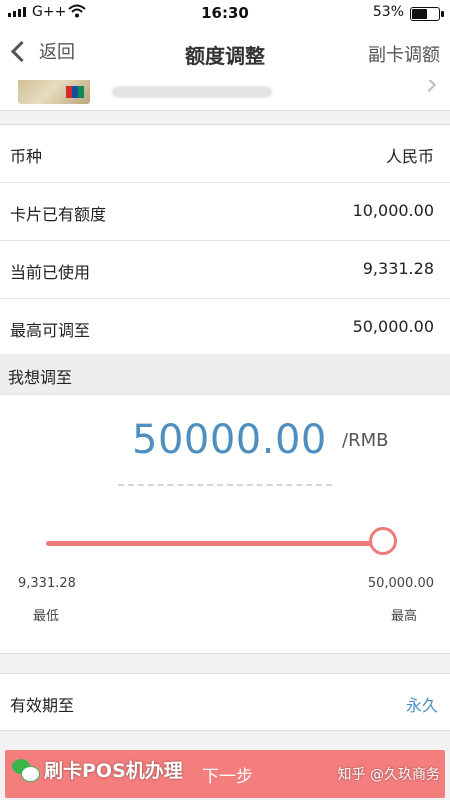 This screenshot has height=800, width=450. Describe the element at coordinates (388, 775) in the screenshot. I see `source-watermark: 知乎 @久玖商务` at that location.